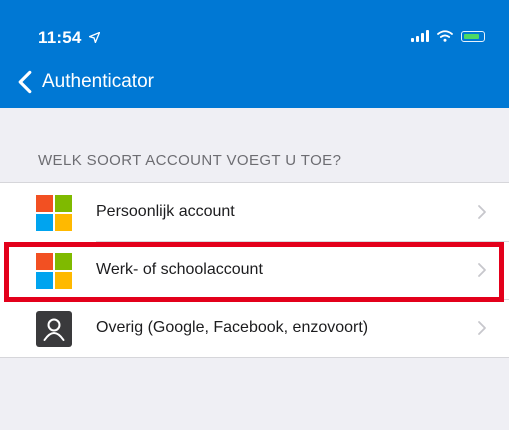 This screenshot has height=430, width=509. What do you see at coordinates (190, 160) in the screenshot?
I see `section-header: WELK SOORT ACCOUNT VOEGT U TOE?` at bounding box center [190, 160].